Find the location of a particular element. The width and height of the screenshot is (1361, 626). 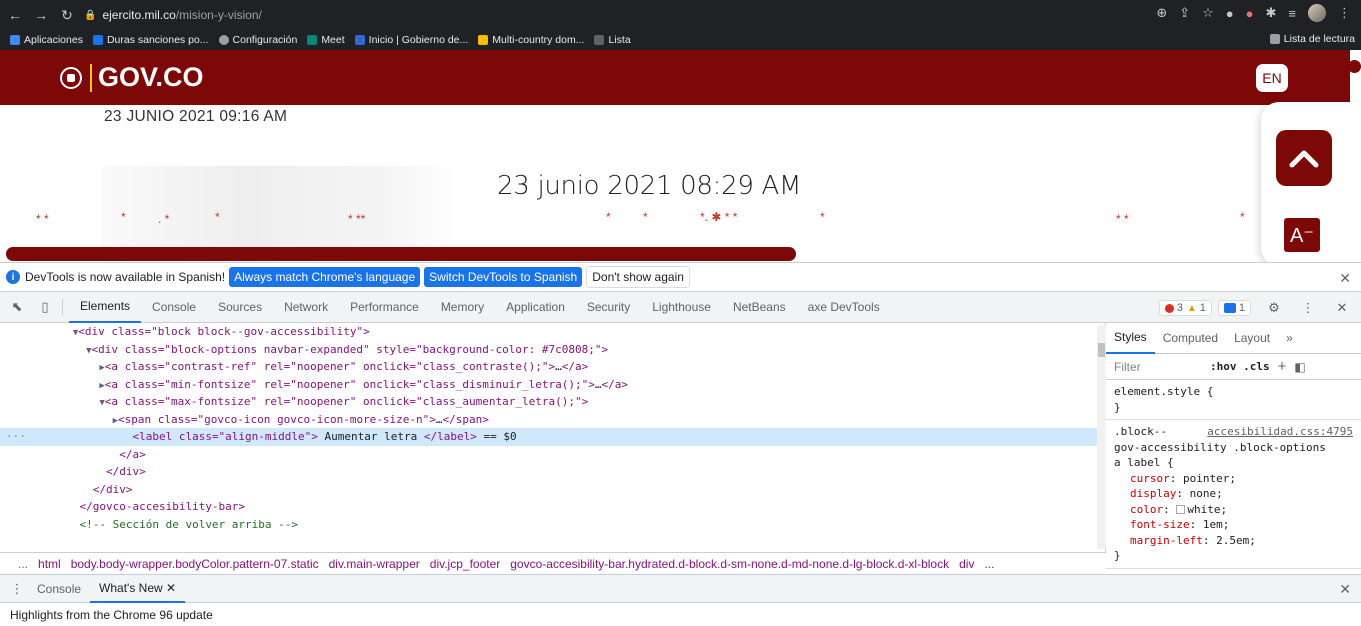

tab-netbeans: NetBeans is located at coordinates (759, 307).